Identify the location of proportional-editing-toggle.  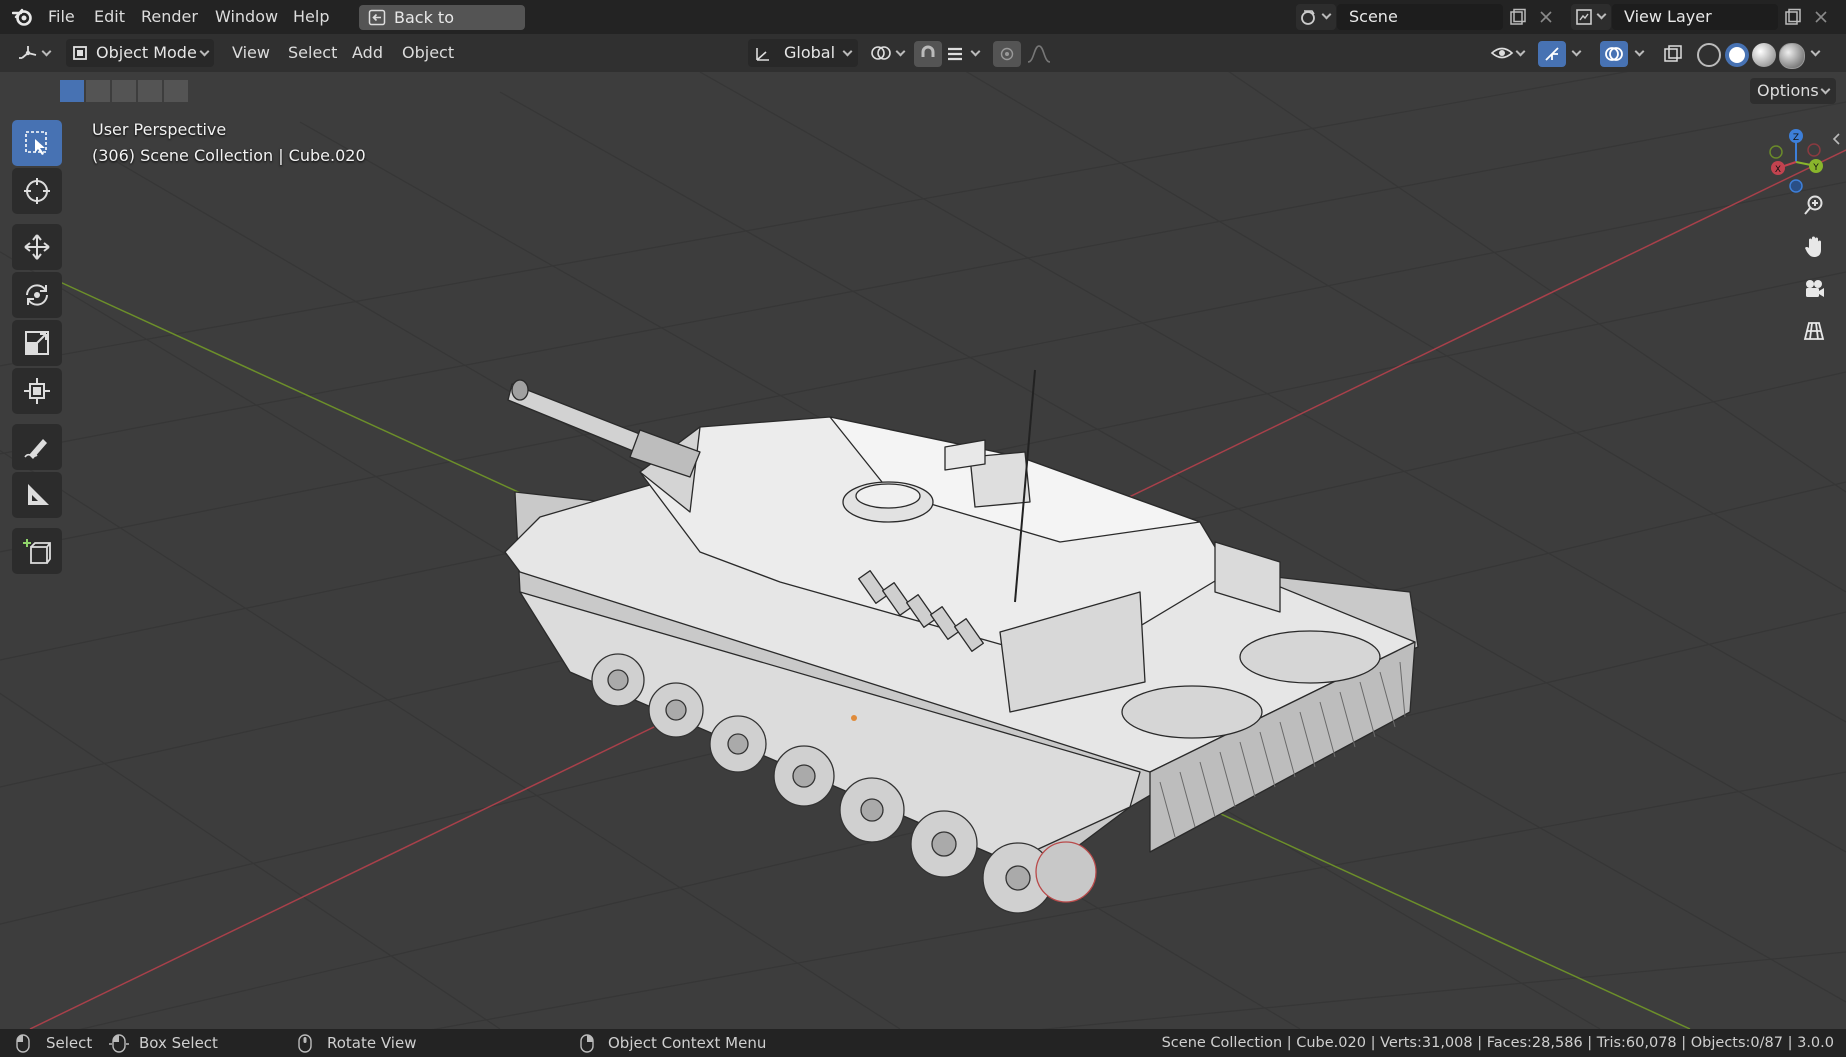
(1007, 54).